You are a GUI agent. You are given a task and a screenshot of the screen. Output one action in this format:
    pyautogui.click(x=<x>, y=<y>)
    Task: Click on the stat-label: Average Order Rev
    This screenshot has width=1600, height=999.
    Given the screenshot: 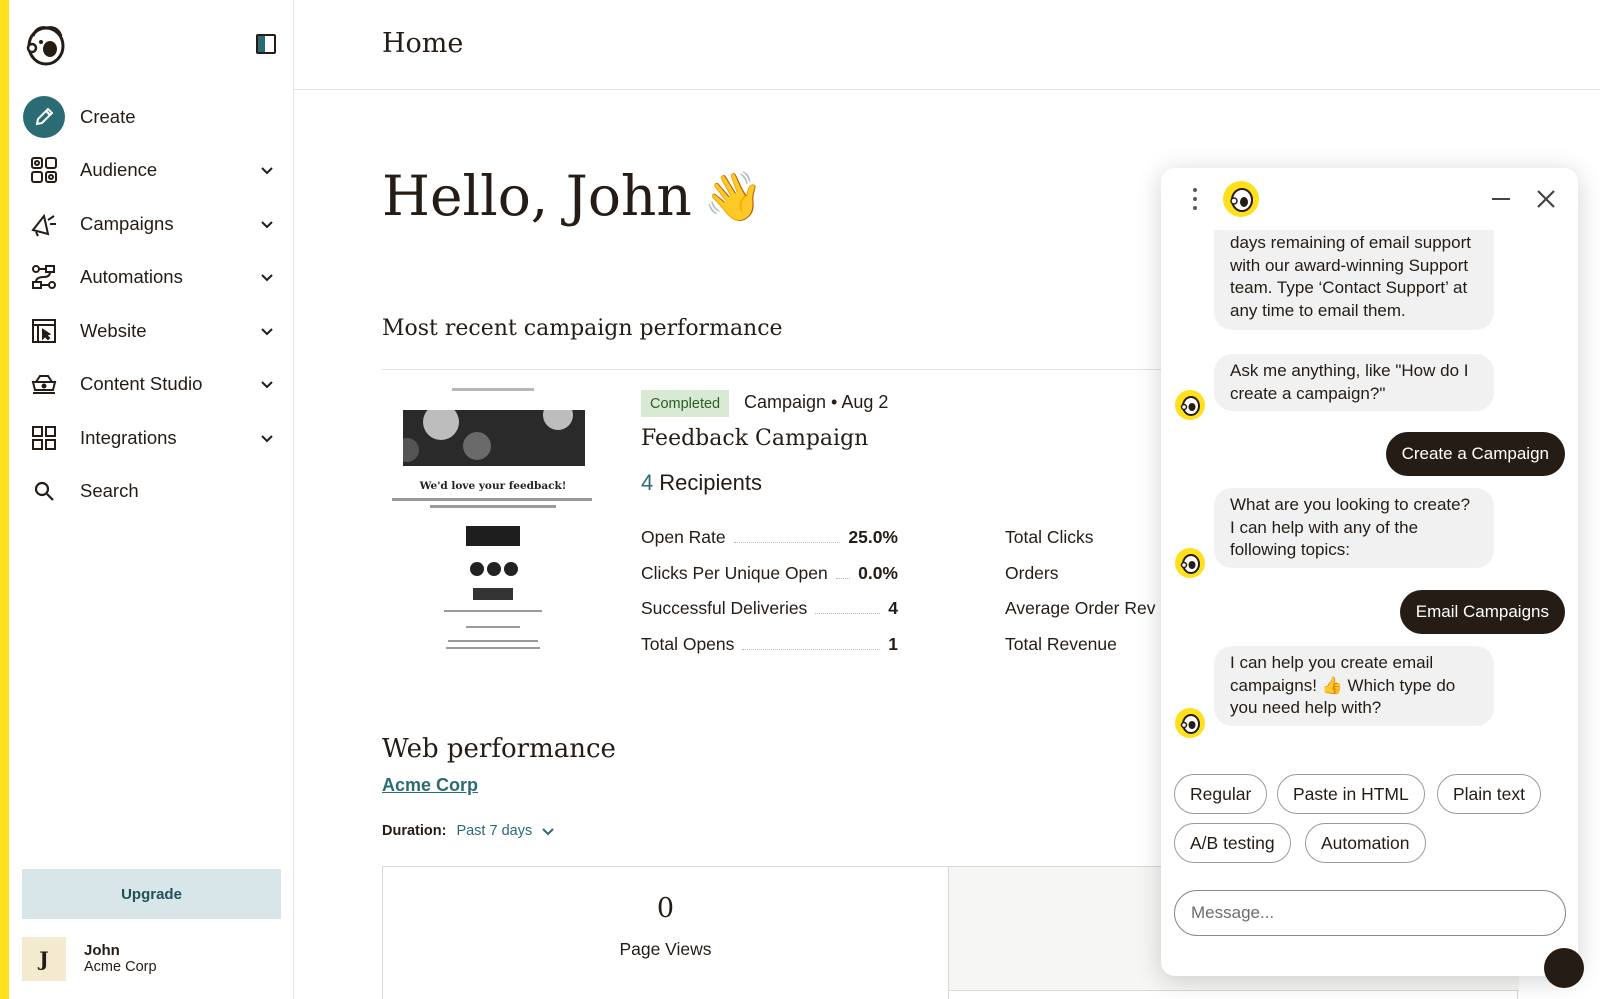 What is the action you would take?
    pyautogui.click(x=1080, y=607)
    